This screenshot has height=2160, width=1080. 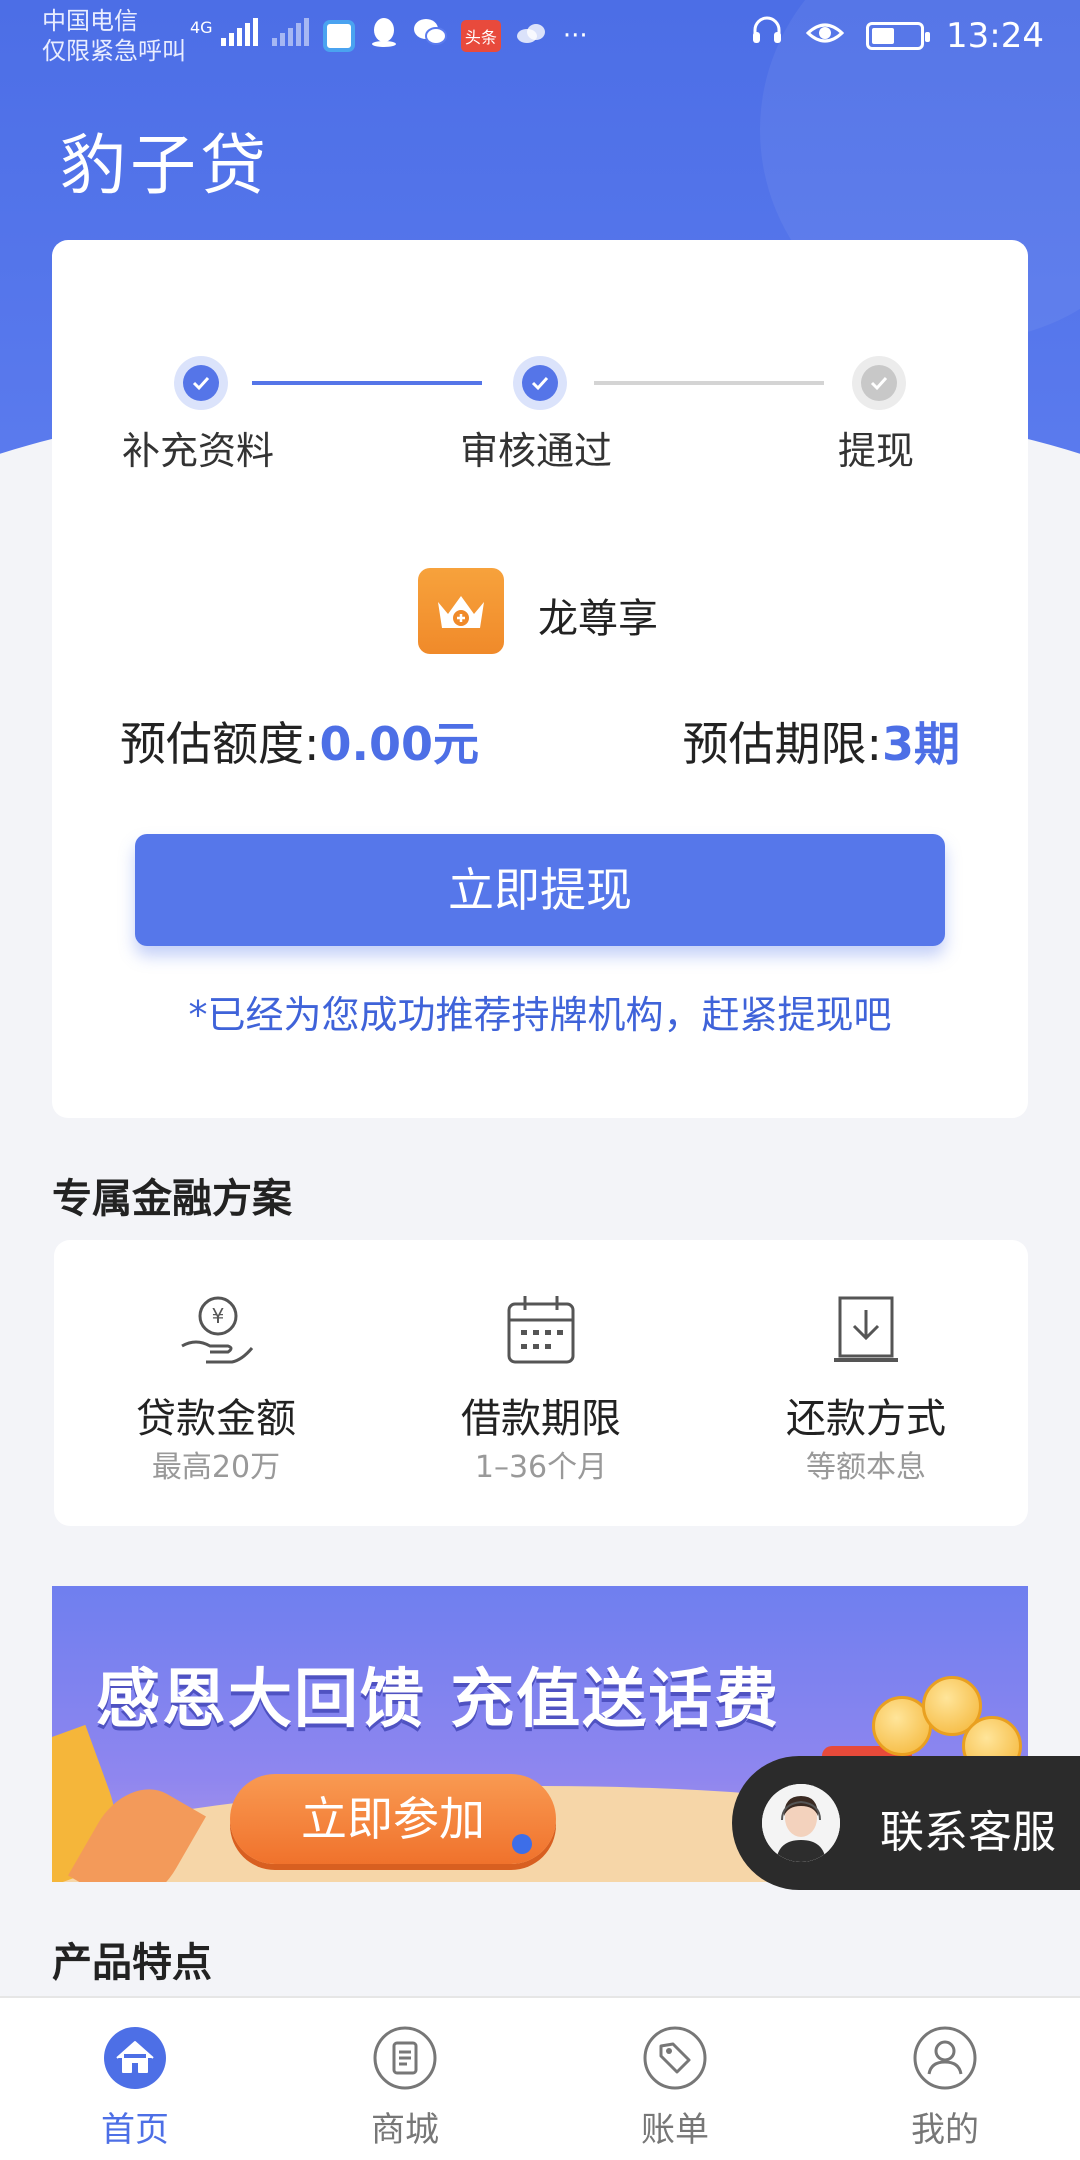 What do you see at coordinates (480, 35) in the screenshot?
I see `news-app-icon: 头条` at bounding box center [480, 35].